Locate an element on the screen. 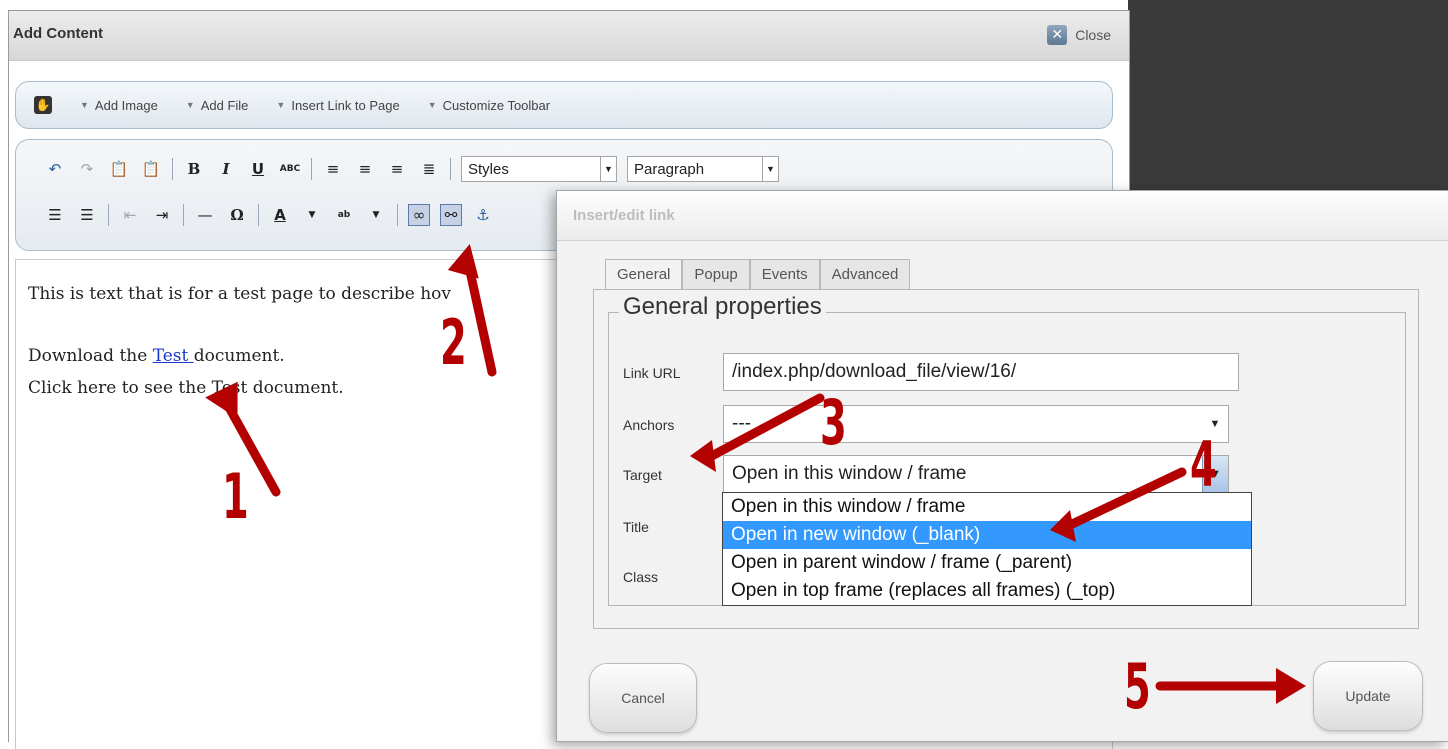 This screenshot has width=1448, height=749. styles-select: Styles ▼ is located at coordinates (539, 169).